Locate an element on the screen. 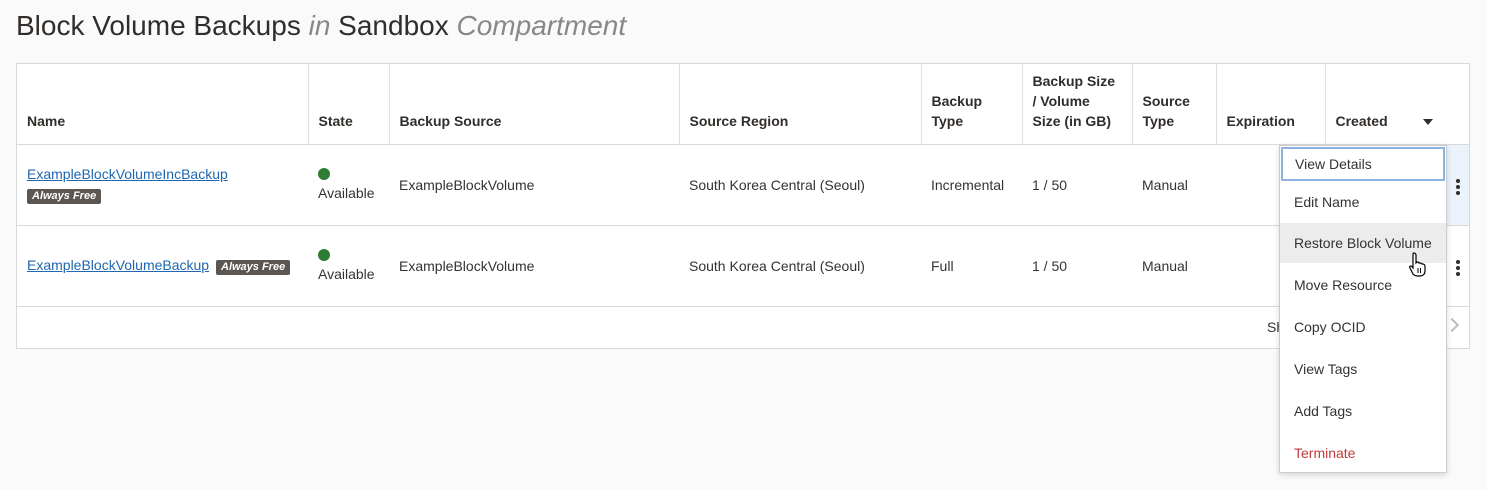 Image resolution: width=1487 pixels, height=490 pixels. menu-item-add-tags: Add Tags is located at coordinates (1363, 411).